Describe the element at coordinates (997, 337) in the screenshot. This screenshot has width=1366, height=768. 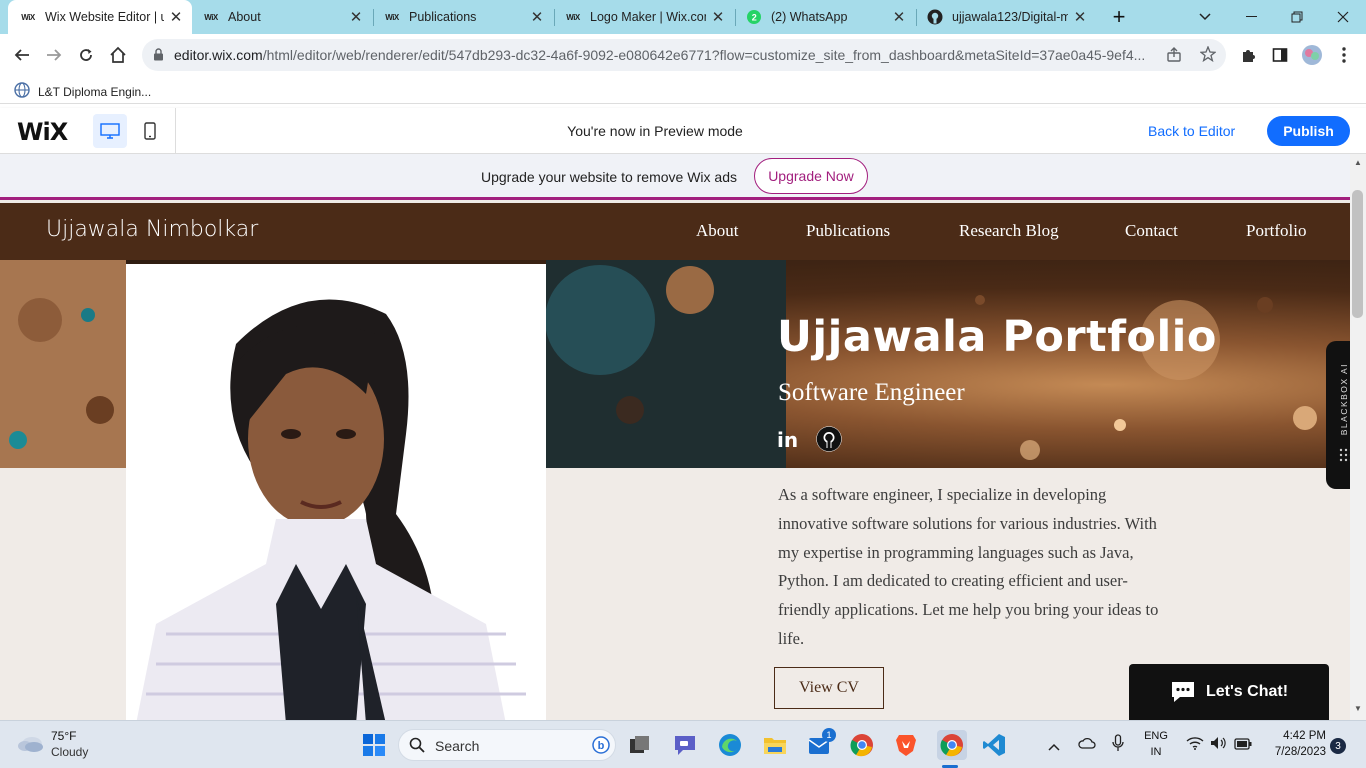
I see `hero-title: Ujjawala Portfolio` at that location.